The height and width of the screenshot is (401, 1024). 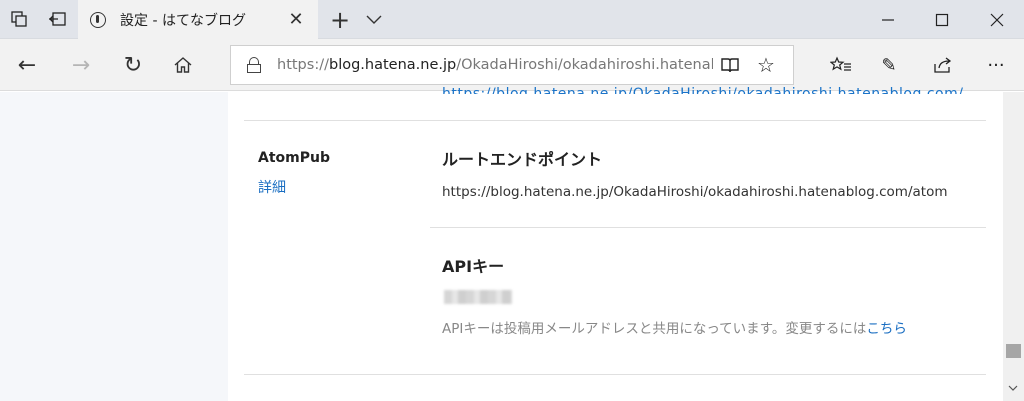 I want to click on set-aside-tabs-icon, so click(x=57, y=19).